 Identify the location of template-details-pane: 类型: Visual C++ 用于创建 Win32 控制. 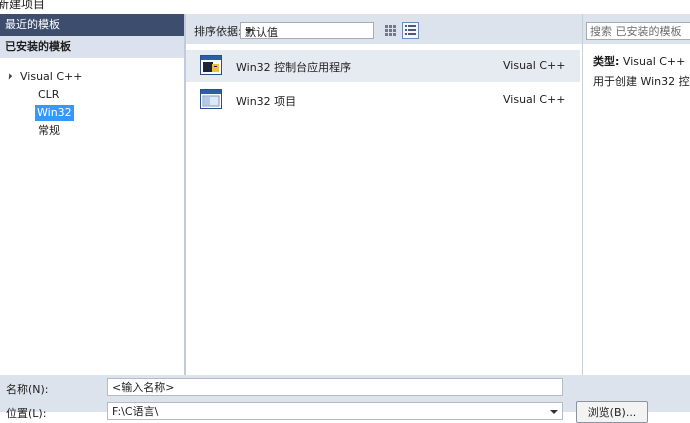
(636, 194).